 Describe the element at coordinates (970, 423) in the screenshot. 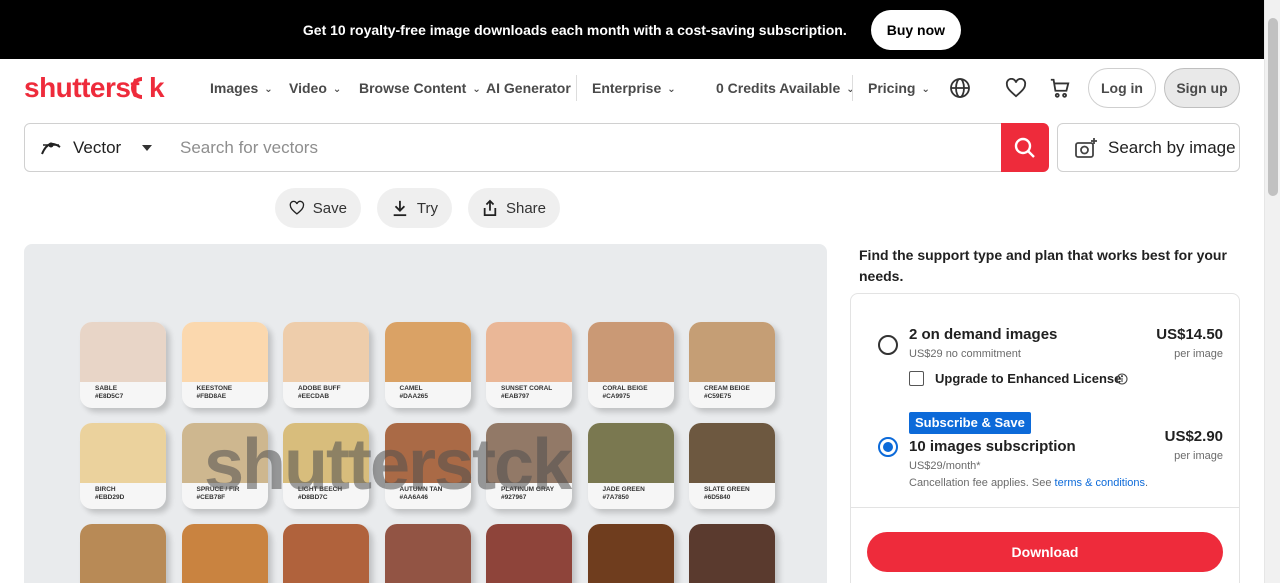

I see `subscribe-save-badge: Subscribe & Save` at that location.